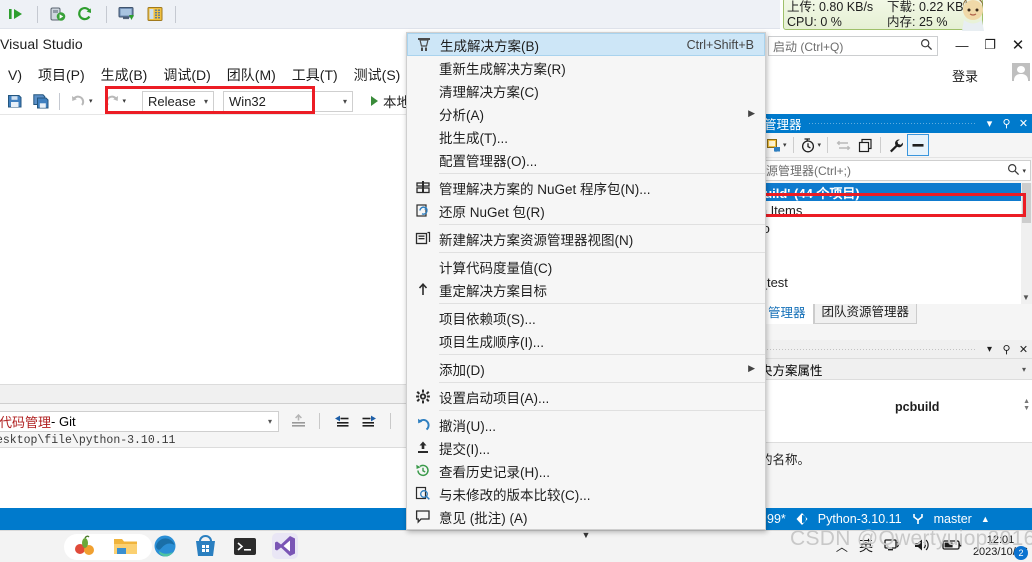 The height and width of the screenshot is (562, 1032). What do you see at coordinates (341, 421) in the screenshot?
I see `pull-icon` at bounding box center [341, 421].